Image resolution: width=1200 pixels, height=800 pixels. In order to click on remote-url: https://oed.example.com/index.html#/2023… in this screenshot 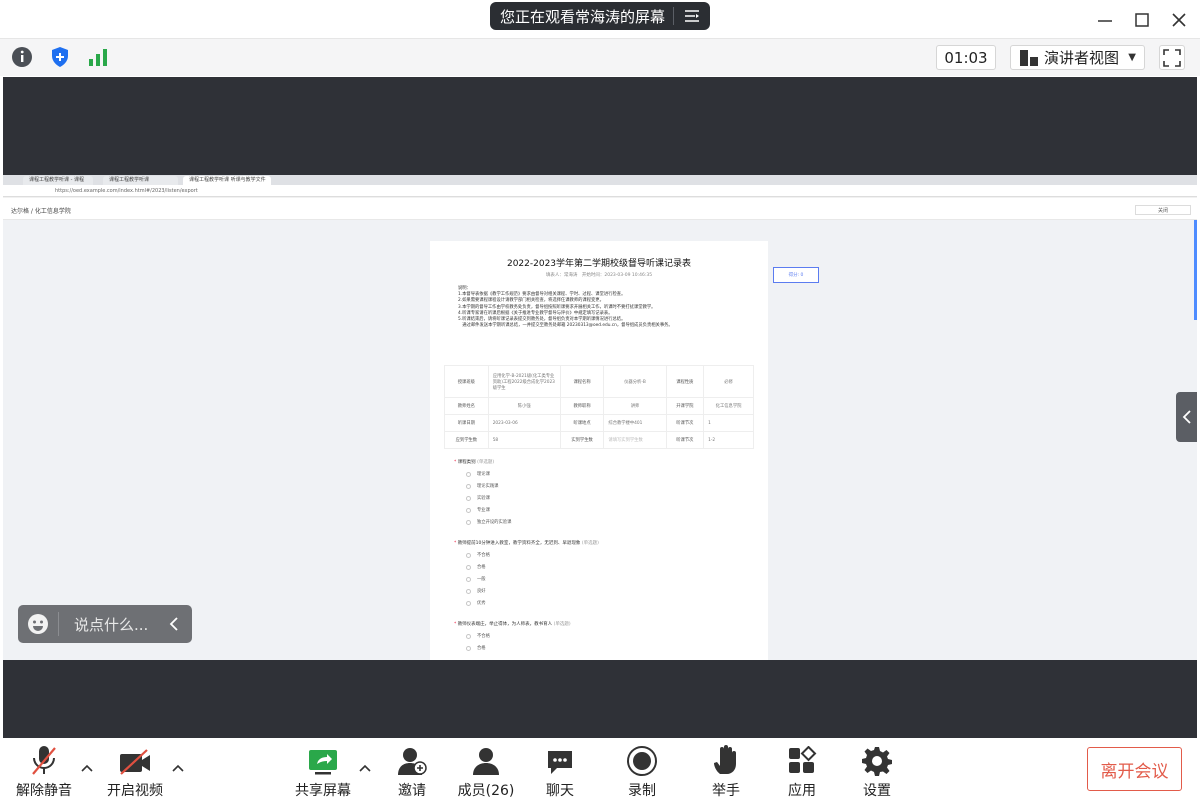, I will do `click(126, 191)`.